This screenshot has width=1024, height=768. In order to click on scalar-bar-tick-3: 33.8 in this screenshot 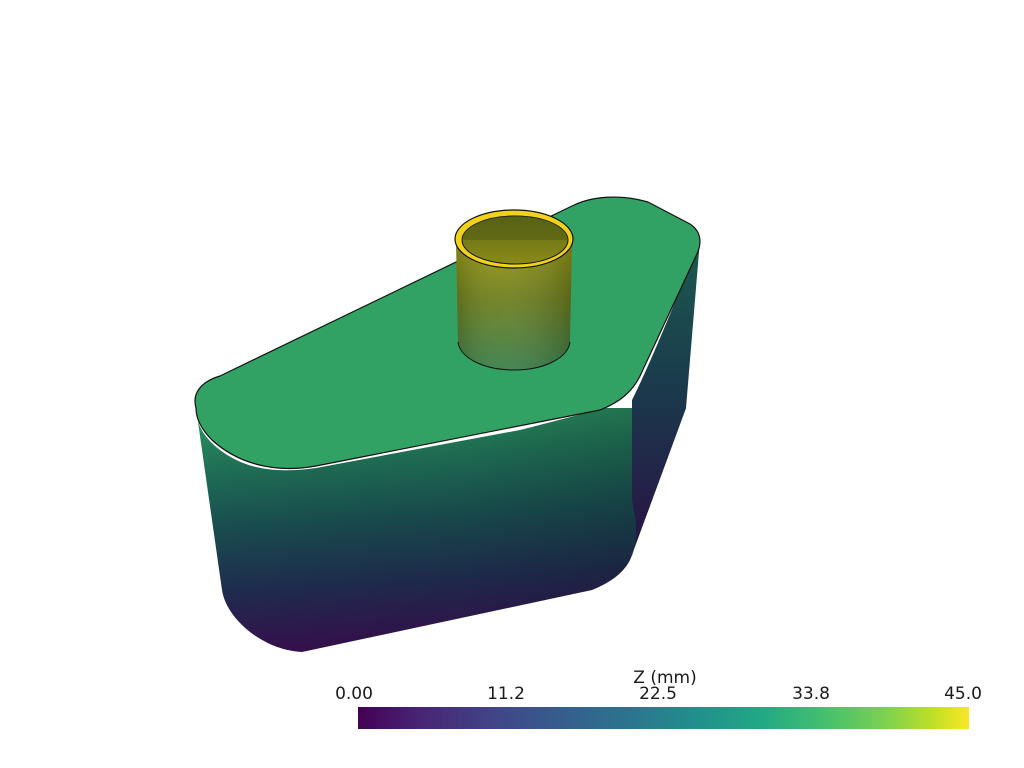, I will do `click(811, 694)`.